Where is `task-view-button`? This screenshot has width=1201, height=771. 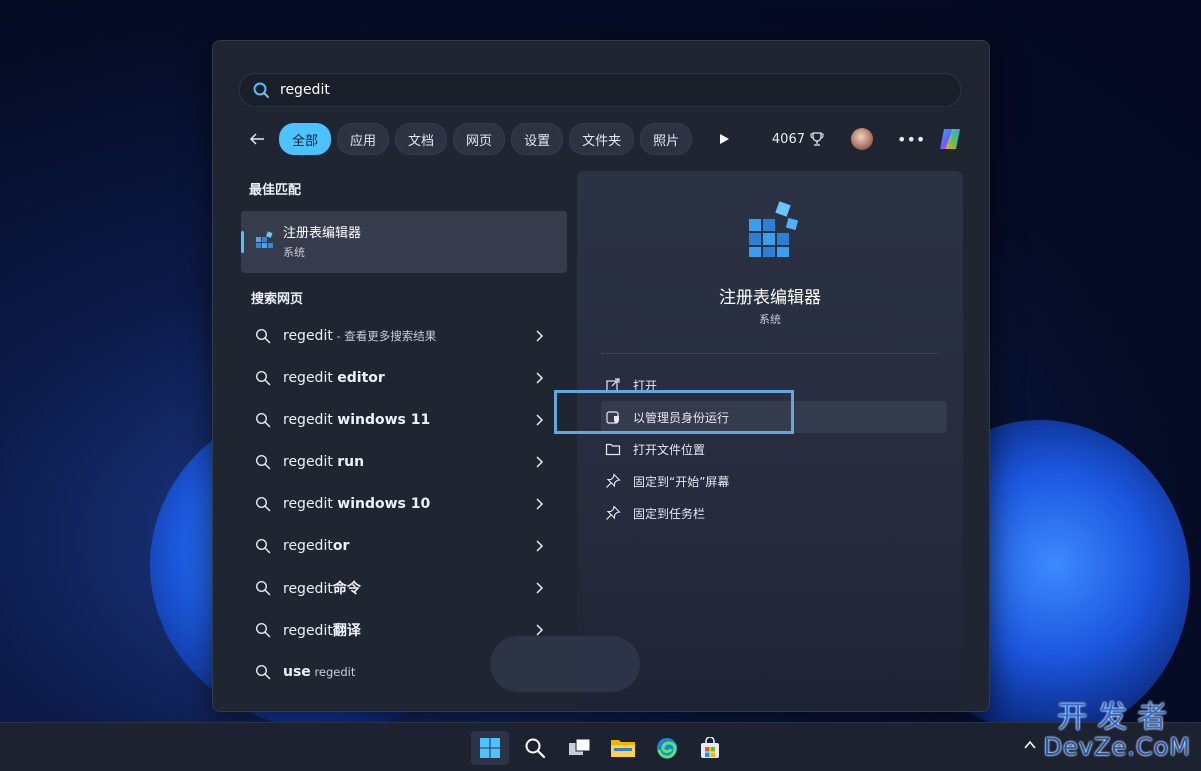 task-view-button is located at coordinates (580, 748).